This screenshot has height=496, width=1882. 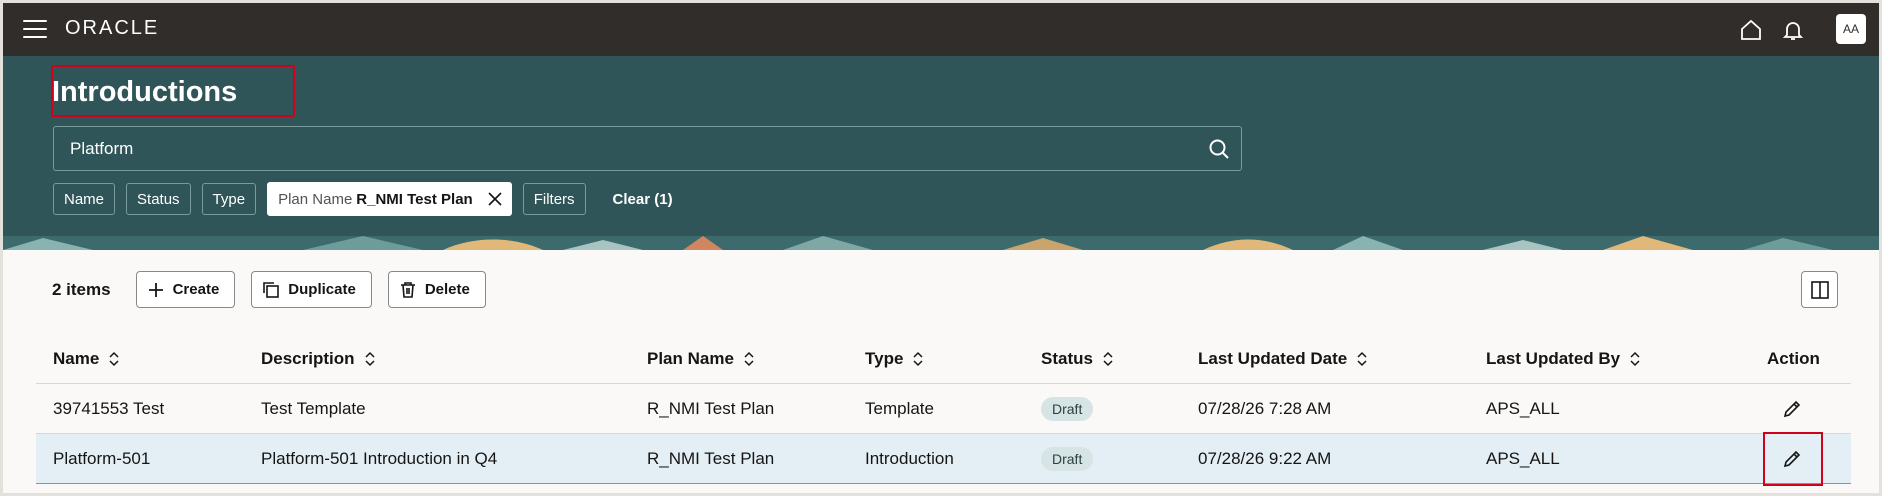 I want to click on menu-icon, so click(x=35, y=29).